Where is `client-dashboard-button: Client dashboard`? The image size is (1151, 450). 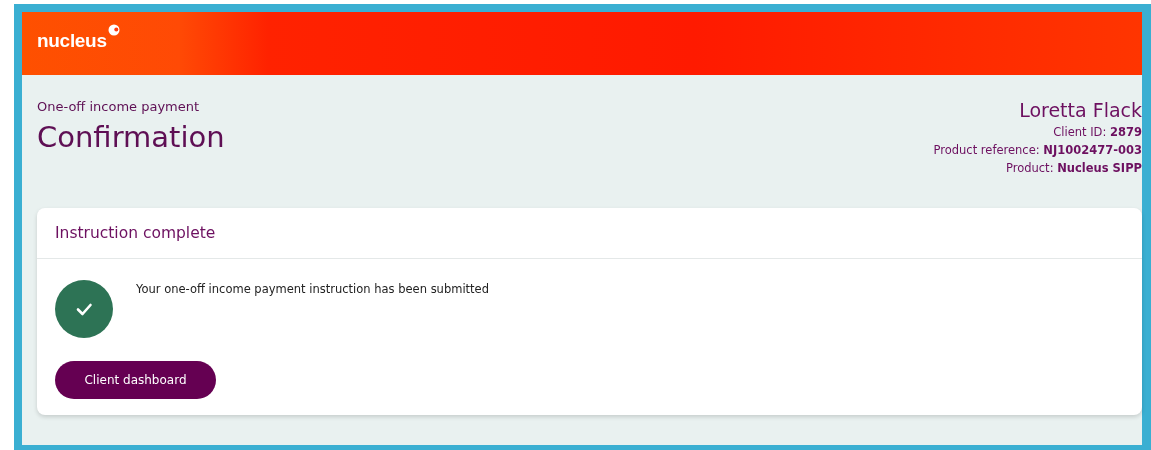 client-dashboard-button: Client dashboard is located at coordinates (135, 380).